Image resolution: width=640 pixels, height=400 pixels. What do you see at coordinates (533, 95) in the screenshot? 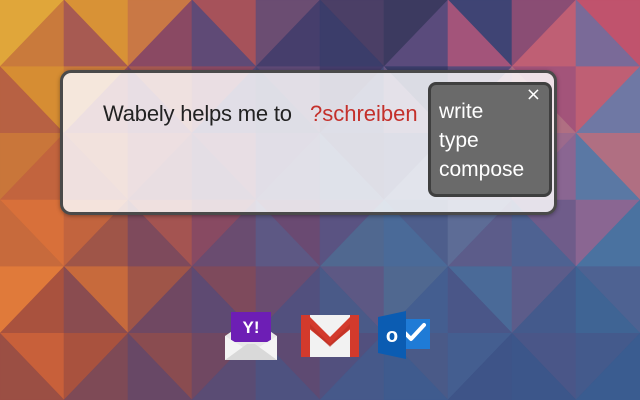
I see `close-icon: ×` at bounding box center [533, 95].